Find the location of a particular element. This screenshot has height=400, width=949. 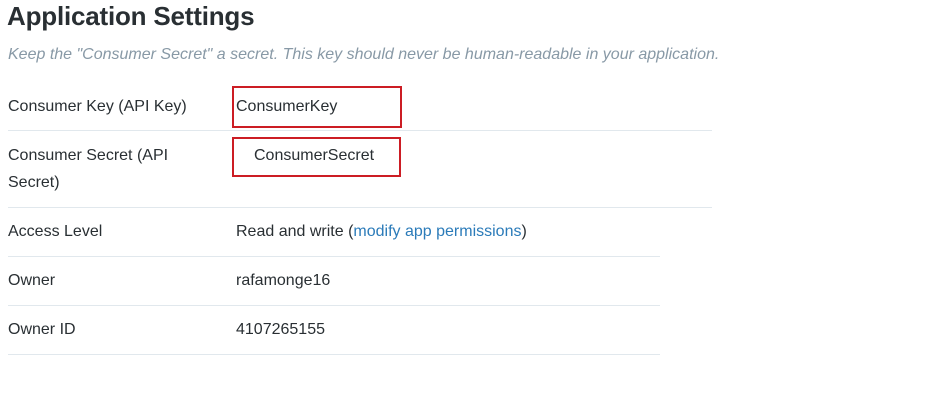

access-level-value-group: Read and write (modify app permissions) is located at coordinates (381, 231).